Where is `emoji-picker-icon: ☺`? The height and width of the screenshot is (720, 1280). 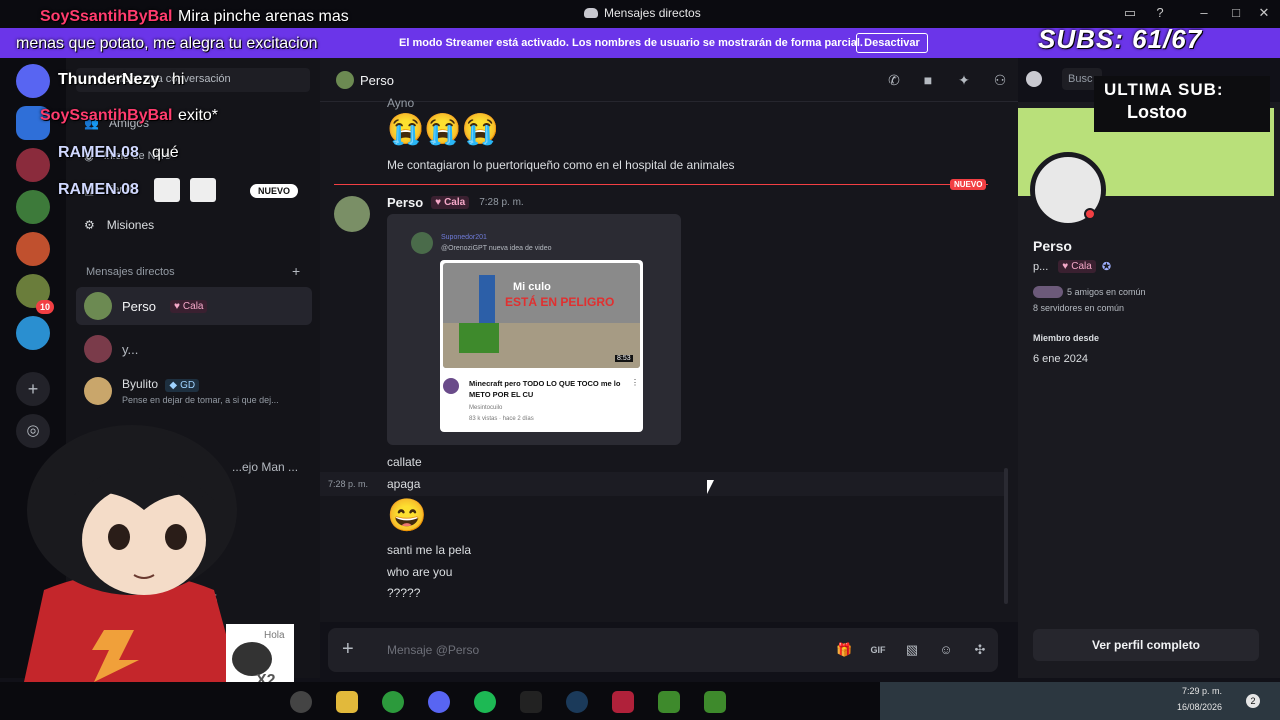
emoji-picker-icon: ☺ is located at coordinates (946, 650).